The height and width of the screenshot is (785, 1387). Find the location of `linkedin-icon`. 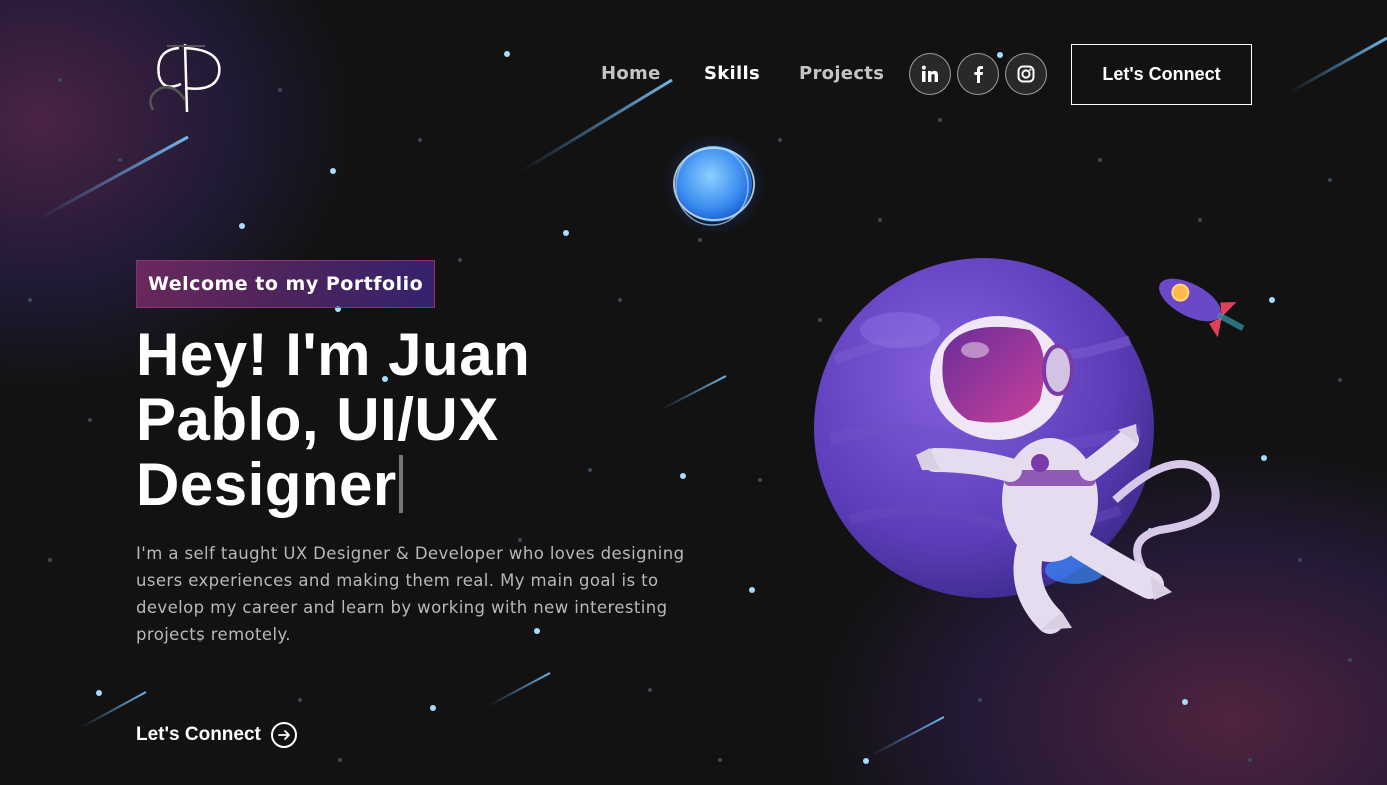

linkedin-icon is located at coordinates (929, 73).